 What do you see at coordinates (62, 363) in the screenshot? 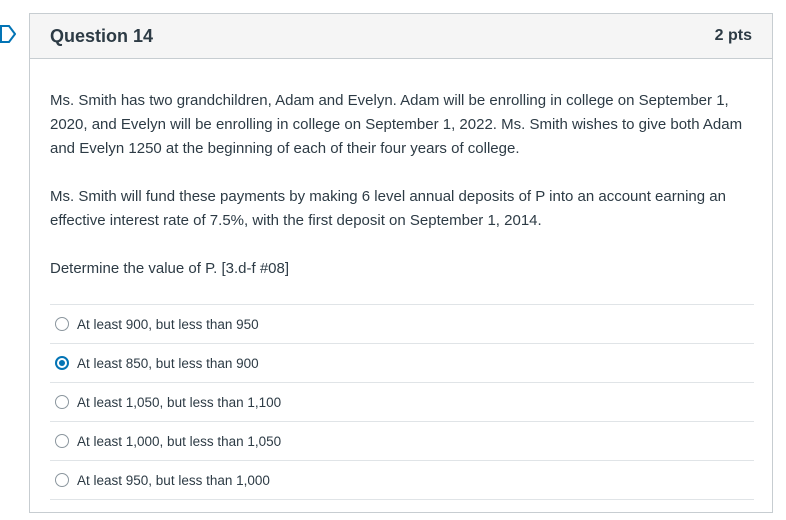
I see `radio-button-selected` at bounding box center [62, 363].